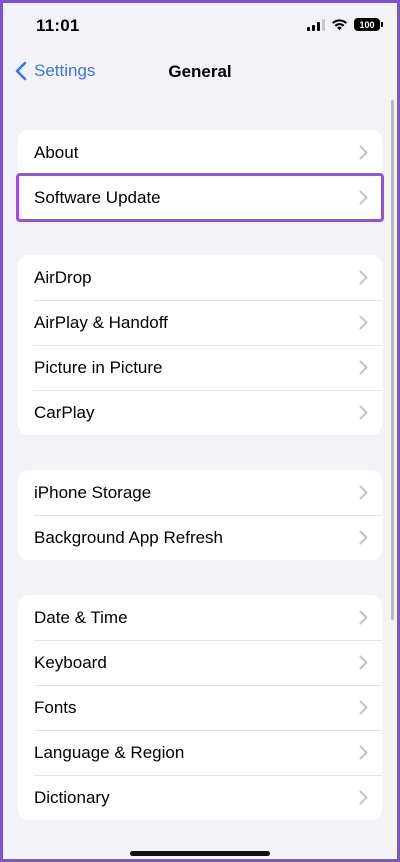 This screenshot has width=400, height=862. I want to click on row-keyboard: Keyboard, so click(200, 662).